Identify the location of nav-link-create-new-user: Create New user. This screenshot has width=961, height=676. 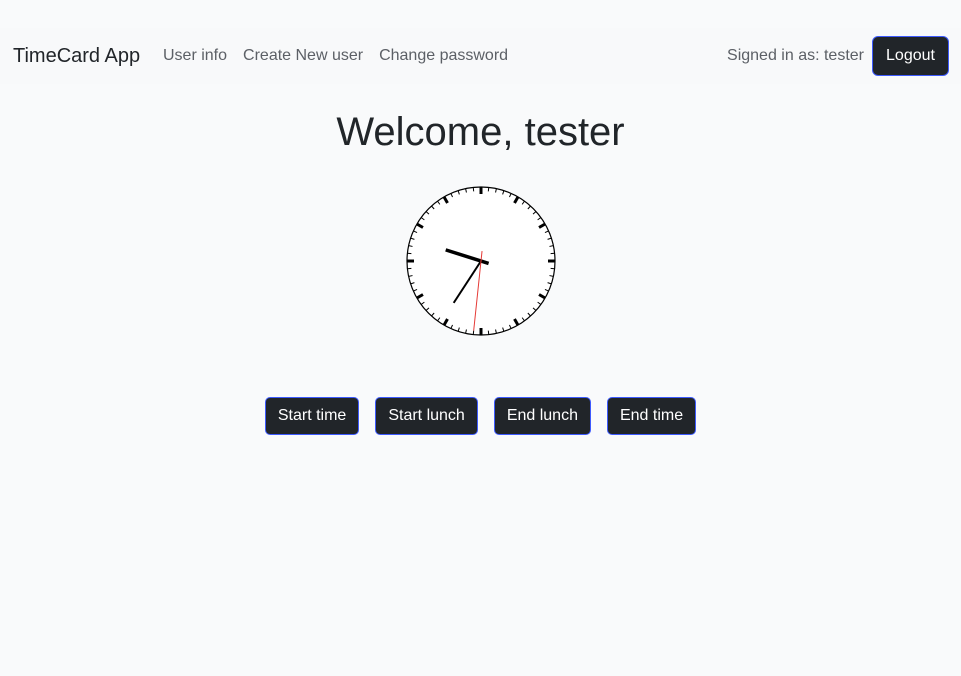
(303, 56).